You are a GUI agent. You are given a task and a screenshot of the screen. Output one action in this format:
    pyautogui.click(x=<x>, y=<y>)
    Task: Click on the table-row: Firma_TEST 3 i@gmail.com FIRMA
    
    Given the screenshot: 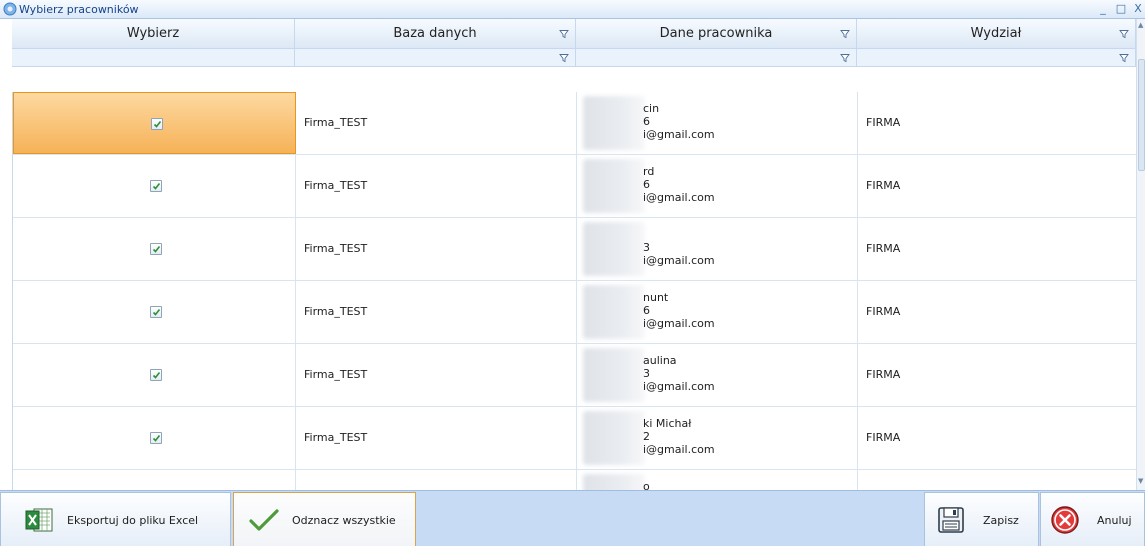 What is the action you would take?
    pyautogui.click(x=574, y=249)
    